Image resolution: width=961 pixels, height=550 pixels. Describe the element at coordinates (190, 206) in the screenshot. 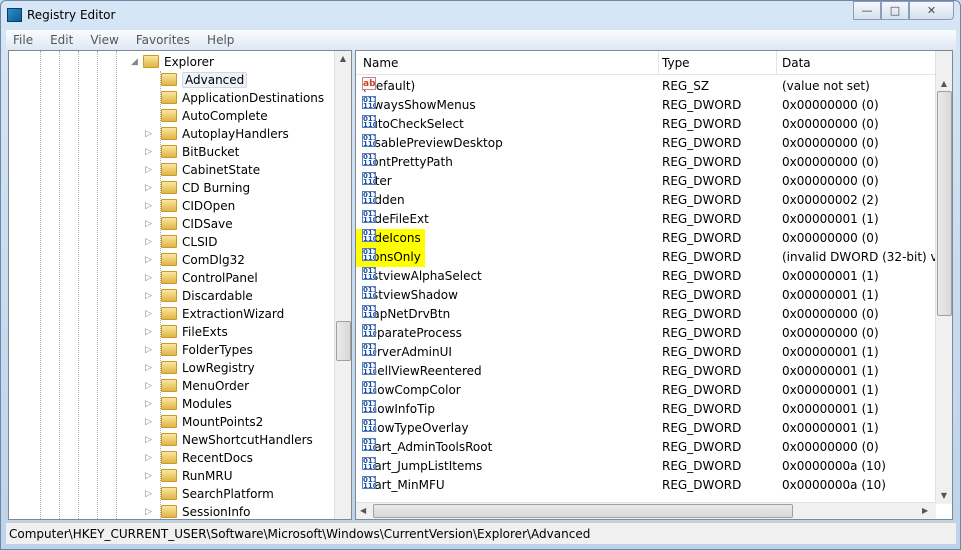

I see `tree-item: ▷ CIDOpen` at that location.